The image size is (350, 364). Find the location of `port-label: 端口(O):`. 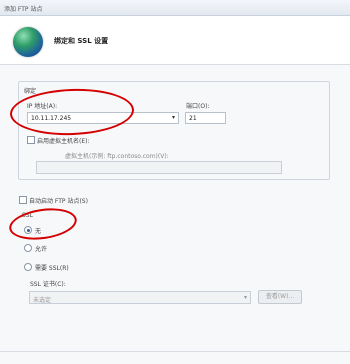

port-label: 端口(O): is located at coordinates (198, 106).